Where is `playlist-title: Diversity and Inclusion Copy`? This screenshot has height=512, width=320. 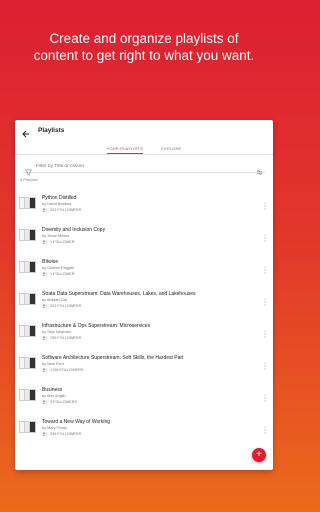
playlist-title: Diversity and Inclusion Copy is located at coordinates (74, 229).